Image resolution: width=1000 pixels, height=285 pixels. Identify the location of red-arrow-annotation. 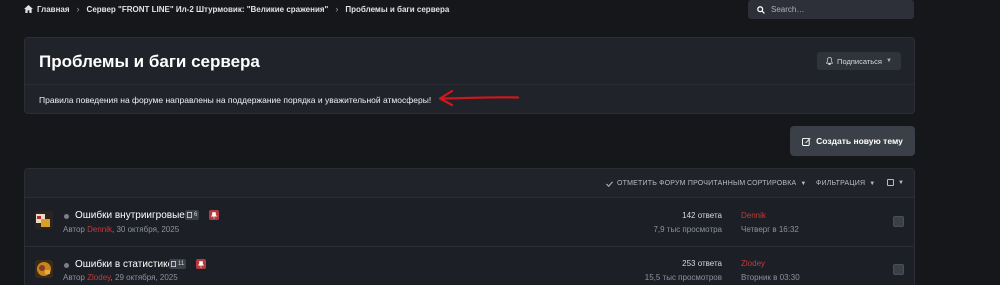
(479, 98).